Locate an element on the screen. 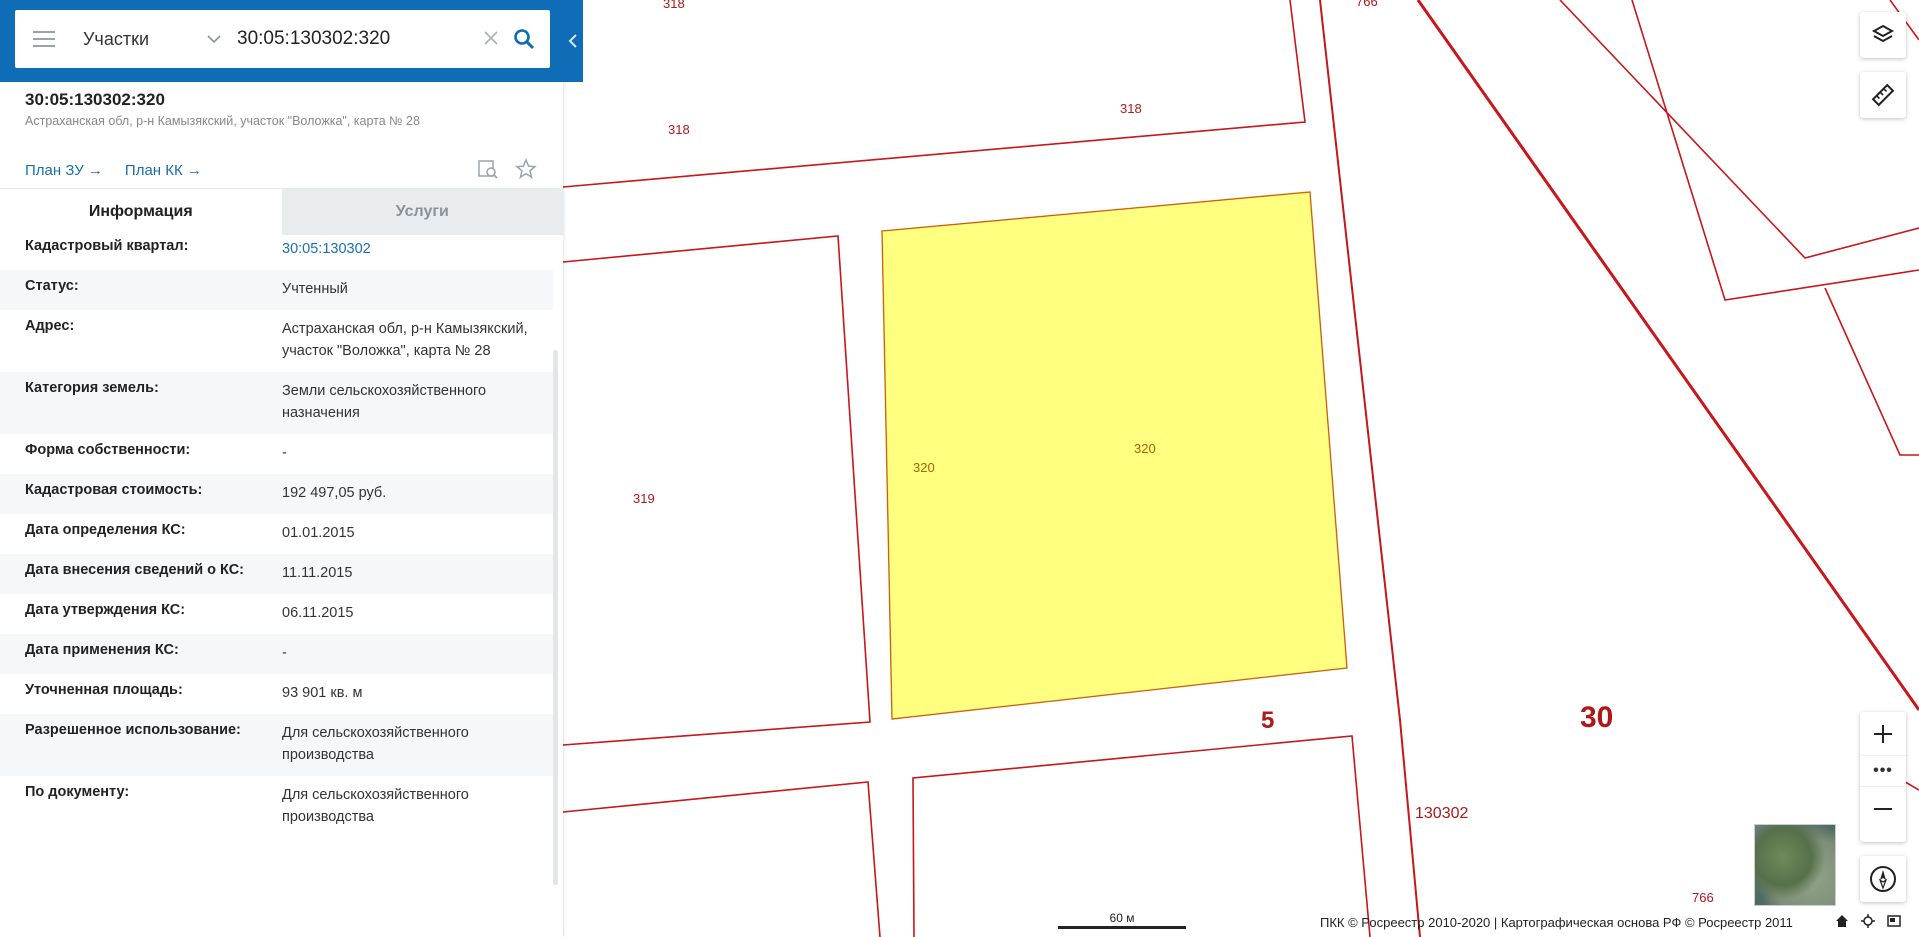 The image size is (1919, 937). info-key: Дата применения КС: is located at coordinates (102, 650).